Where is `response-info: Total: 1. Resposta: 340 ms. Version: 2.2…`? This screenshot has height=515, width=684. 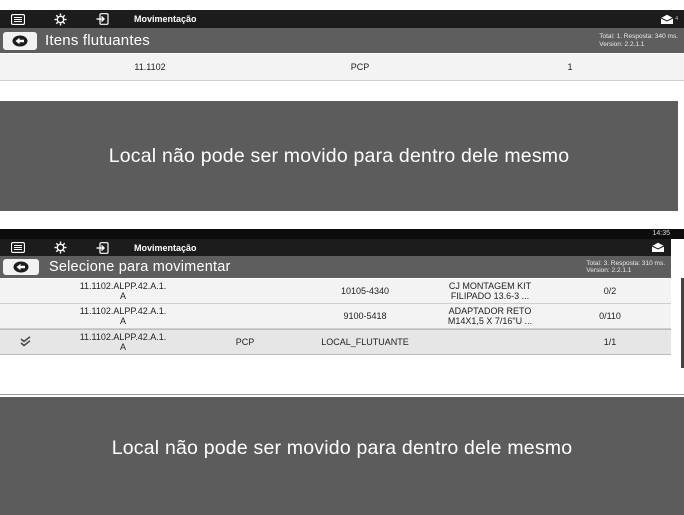 response-info: Total: 1. Resposta: 340 ms. Version: 2.2… is located at coordinates (638, 40).